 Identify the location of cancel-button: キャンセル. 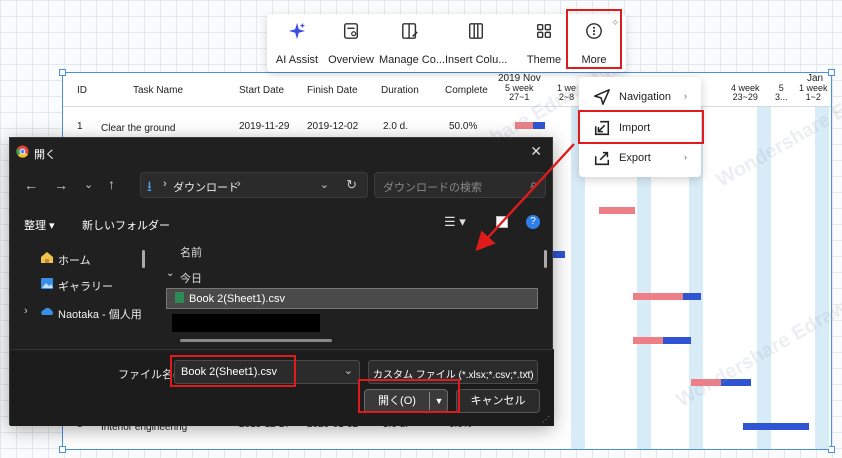
(498, 401).